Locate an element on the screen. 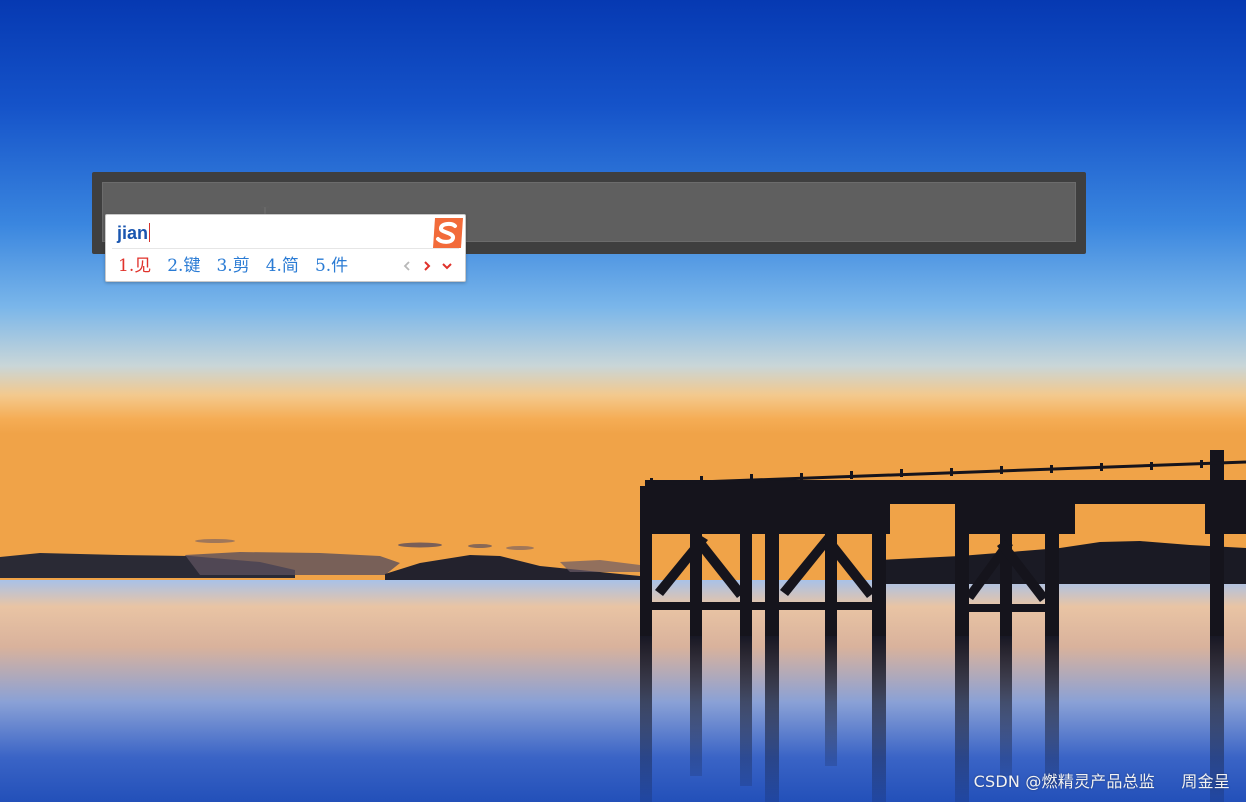  ime-page-controls is located at coordinates (427, 266).